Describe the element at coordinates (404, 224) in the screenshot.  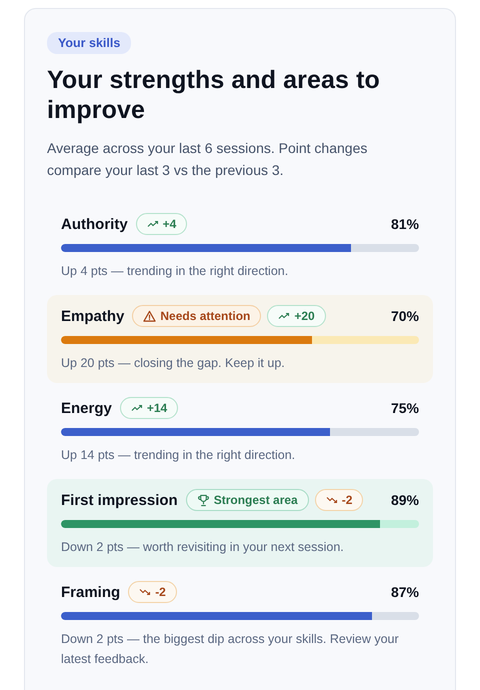
I see `skill-percent: 81%` at that location.